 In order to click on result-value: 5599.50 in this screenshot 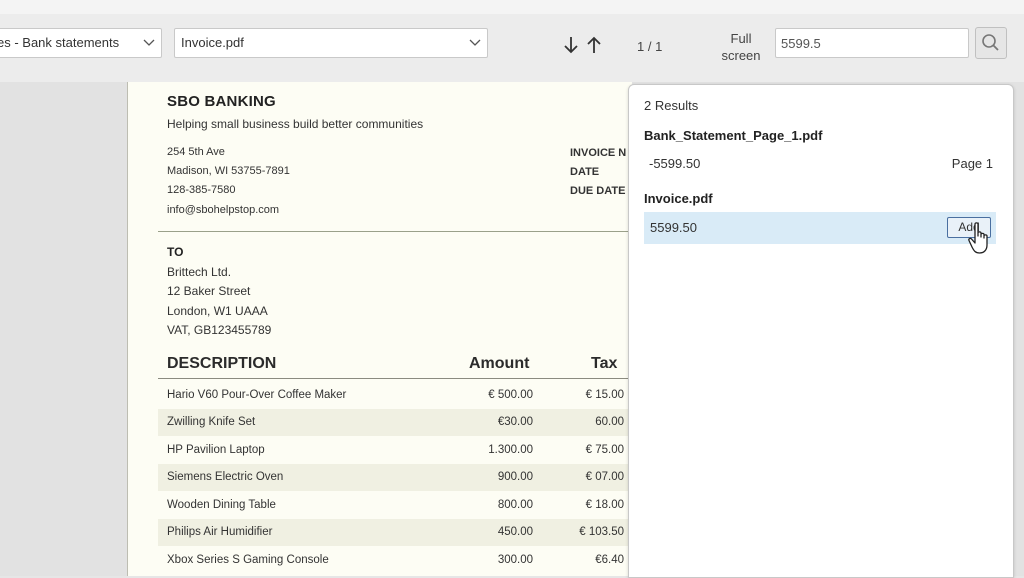, I will do `click(673, 227)`.